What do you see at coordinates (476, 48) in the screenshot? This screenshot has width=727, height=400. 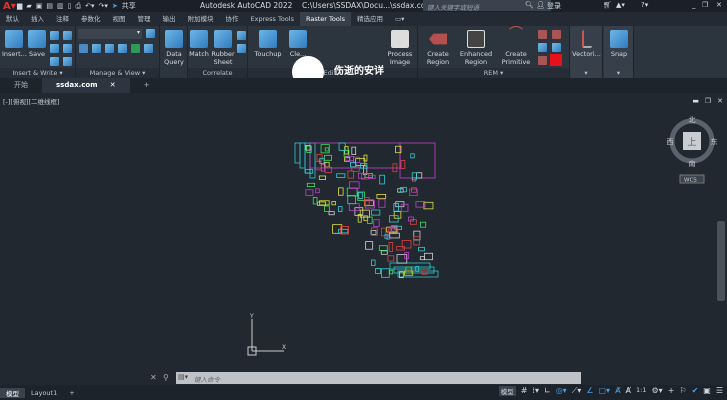 I see `enhanced-region-button: Enhanced Region` at bounding box center [476, 48].